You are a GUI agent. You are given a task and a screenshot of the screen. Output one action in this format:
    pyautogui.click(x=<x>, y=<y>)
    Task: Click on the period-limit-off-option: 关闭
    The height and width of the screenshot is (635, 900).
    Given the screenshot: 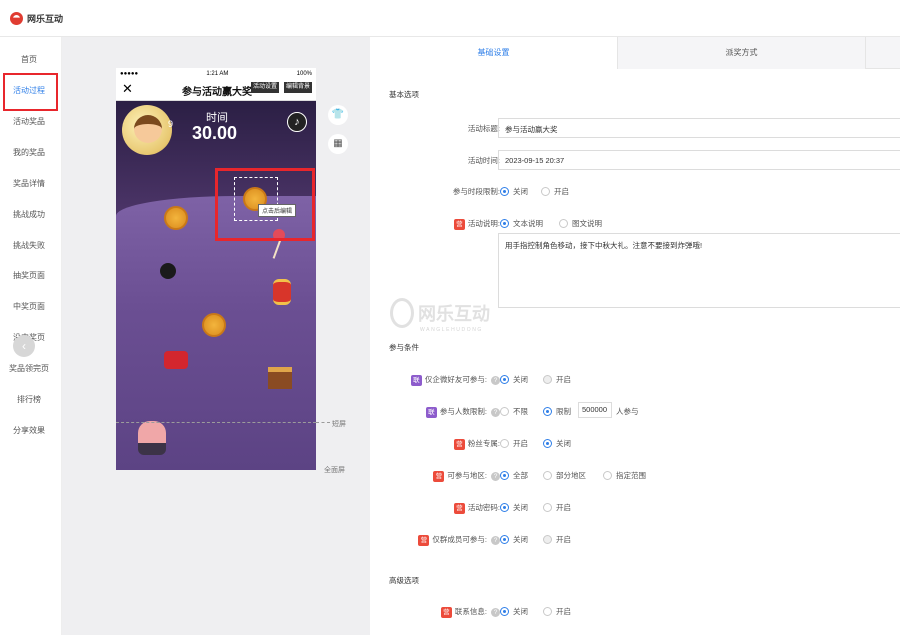 What is the action you would take?
    pyautogui.click(x=514, y=191)
    